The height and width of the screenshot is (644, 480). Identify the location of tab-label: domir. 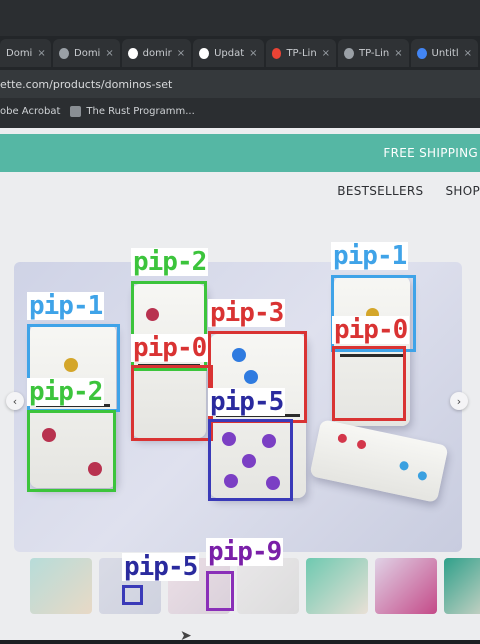
(157, 53).